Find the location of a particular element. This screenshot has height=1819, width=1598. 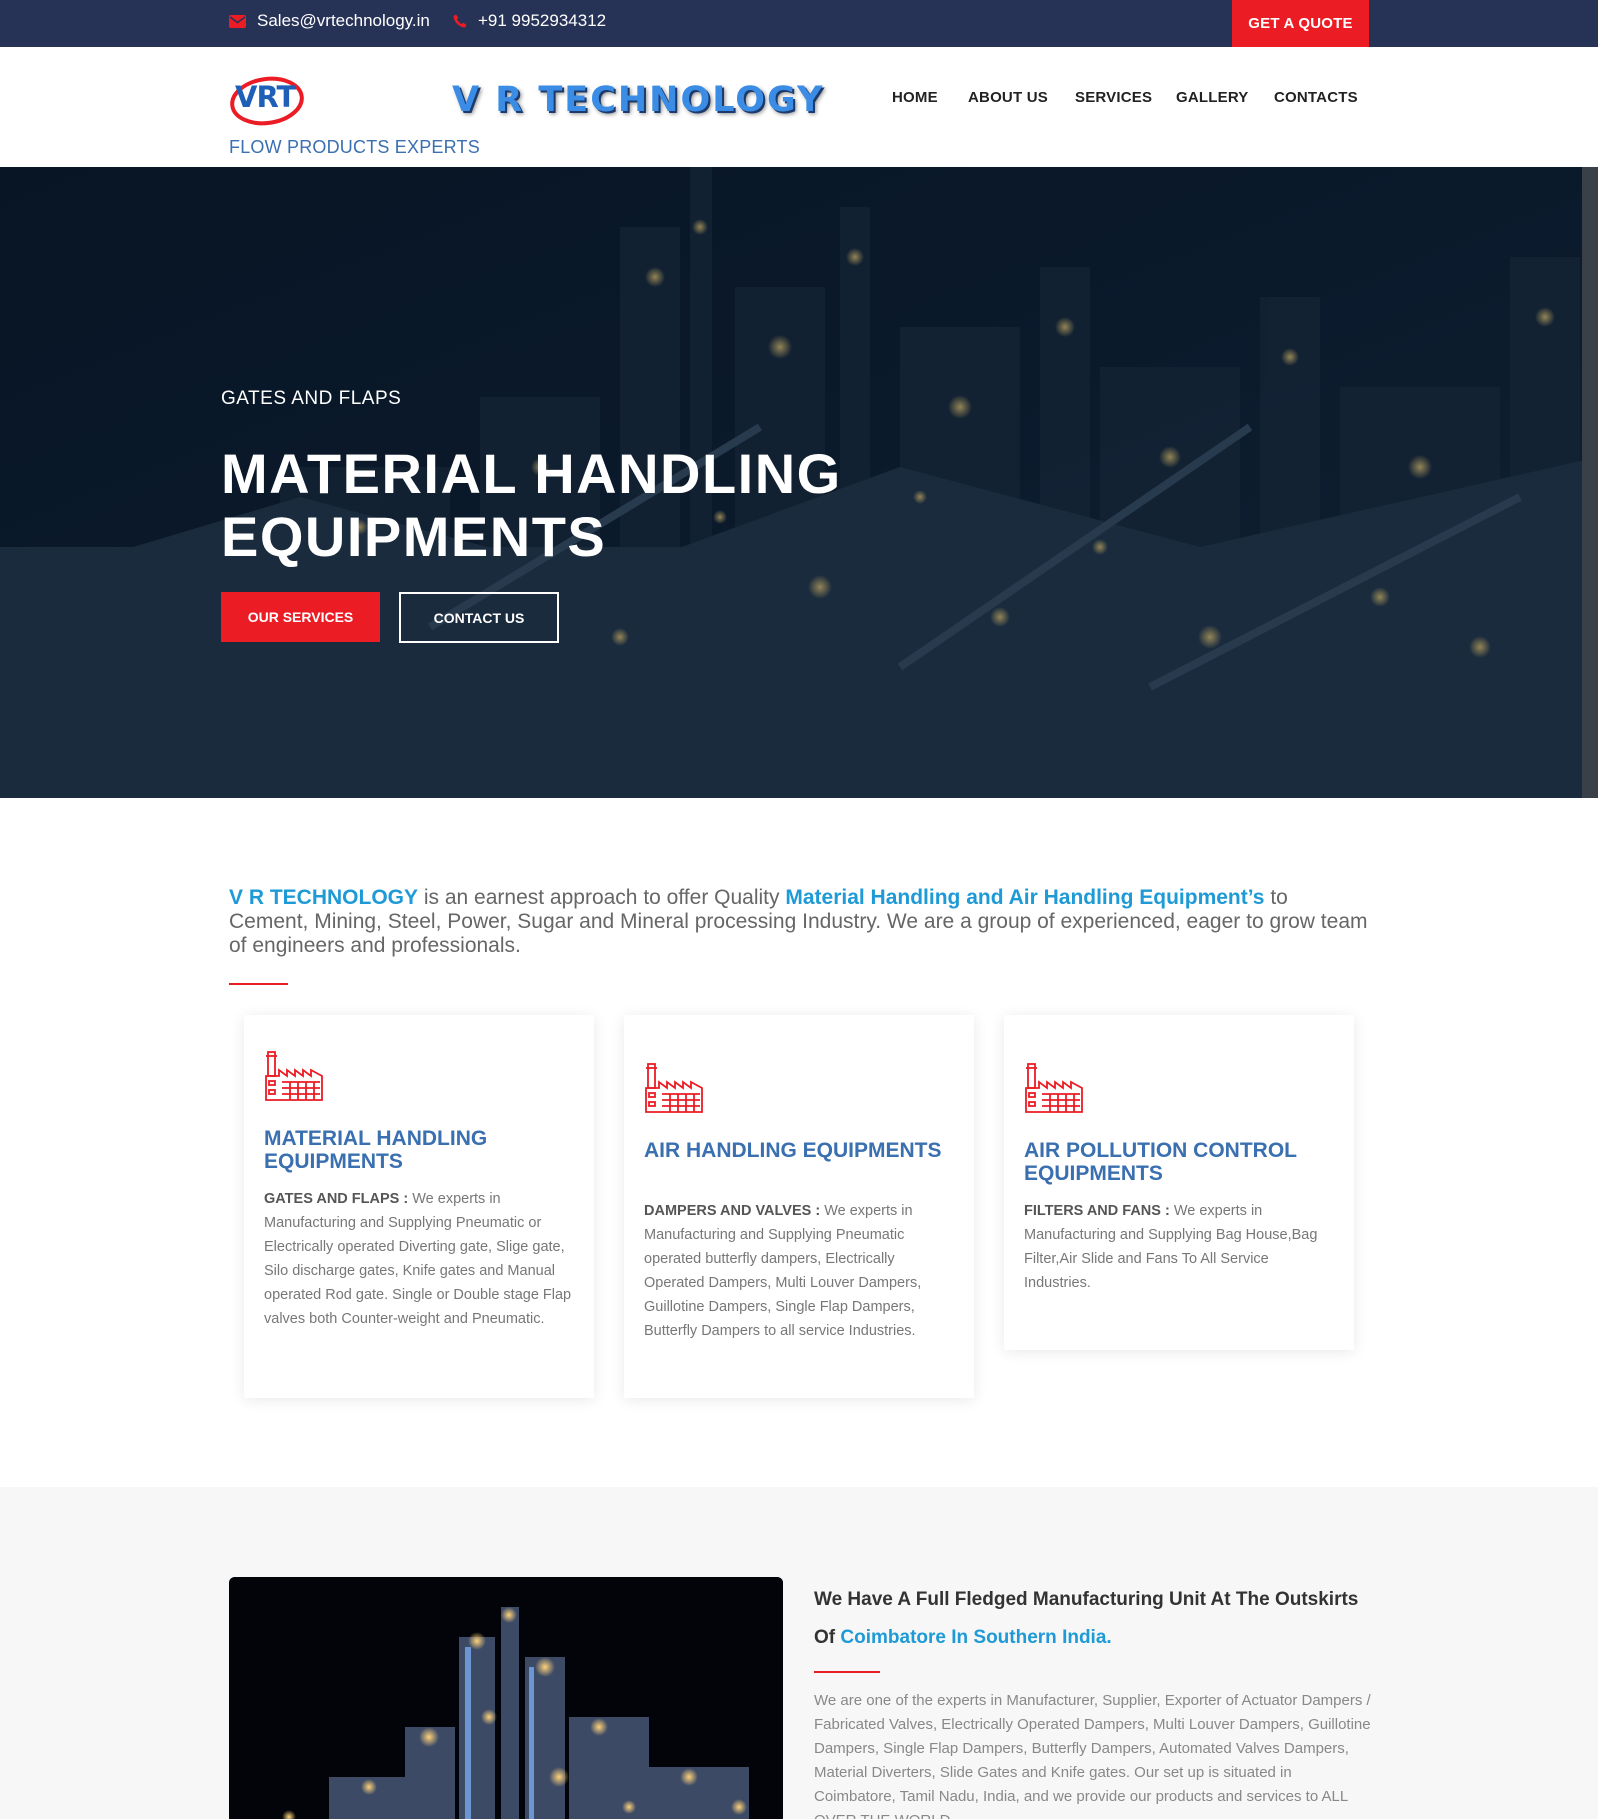

nav-gallery: GALLERY is located at coordinates (1212, 97).